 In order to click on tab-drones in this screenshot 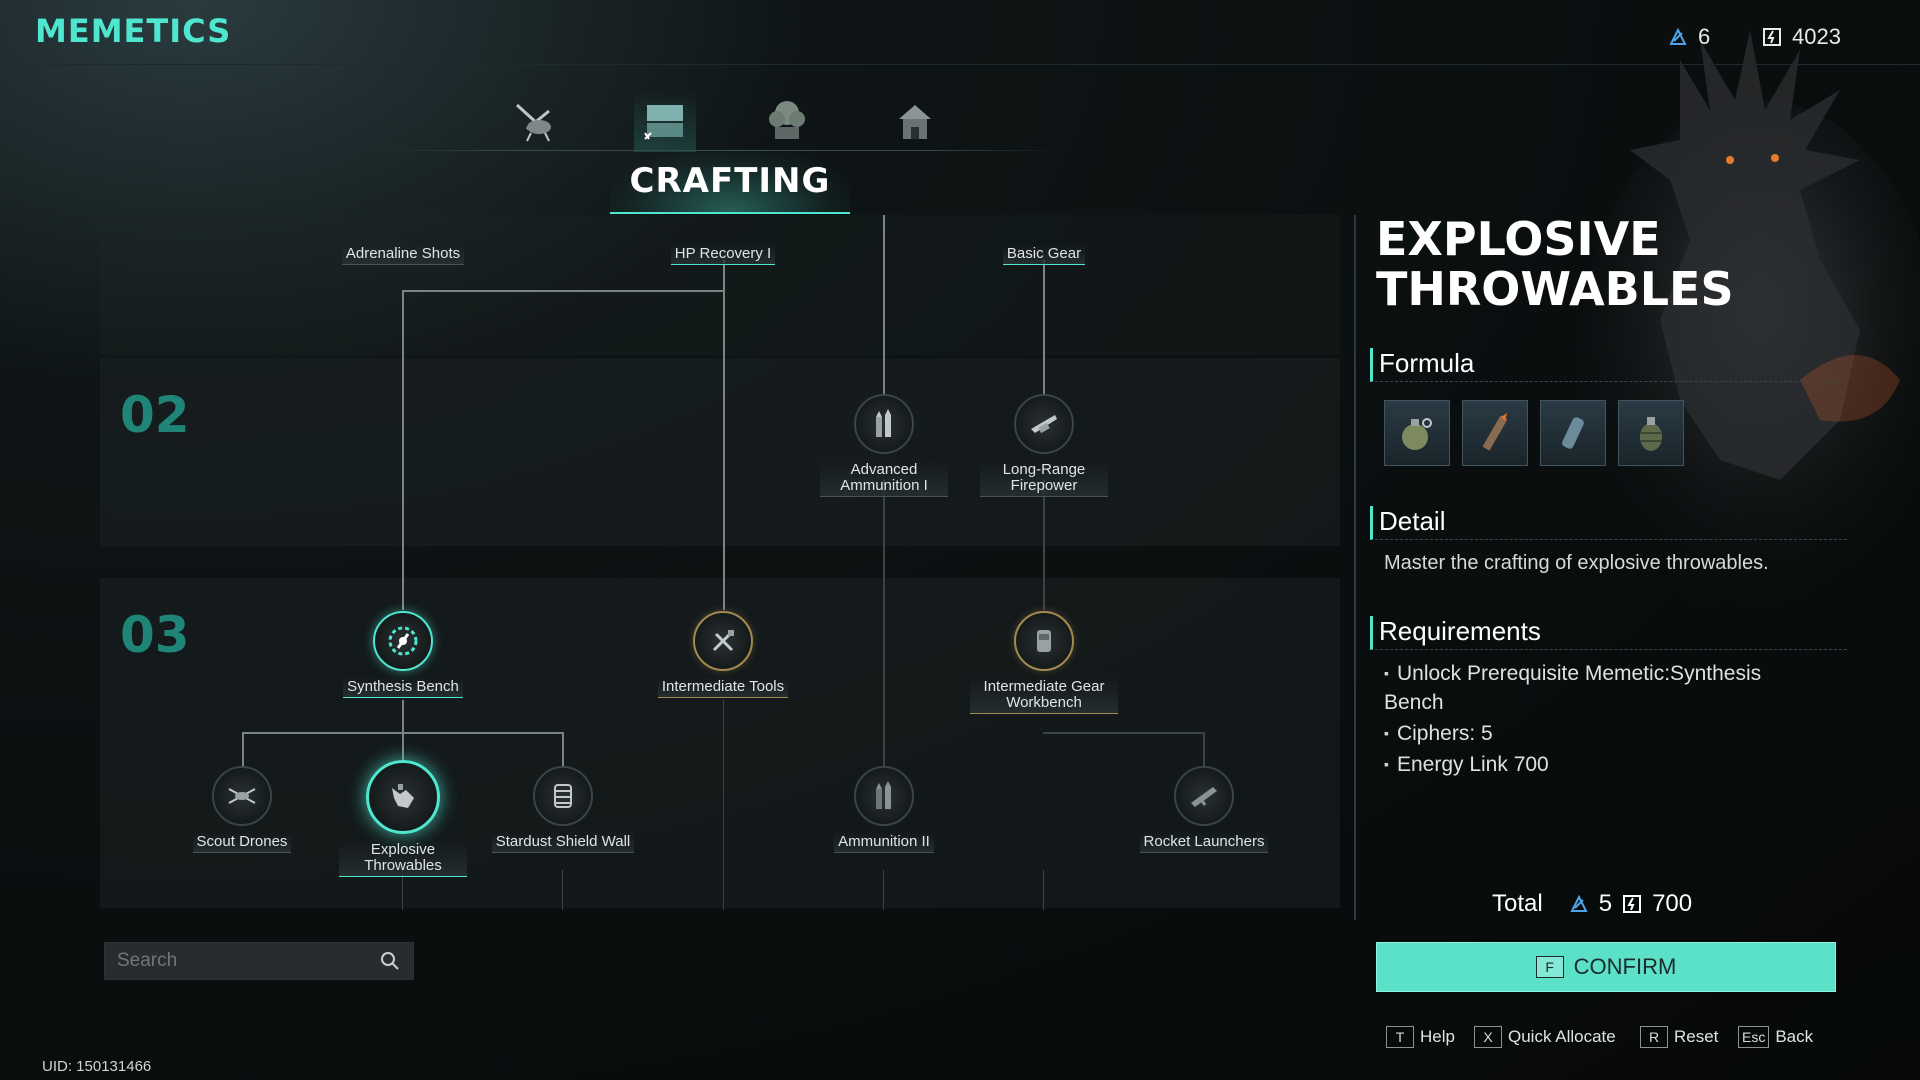, I will do `click(535, 121)`.